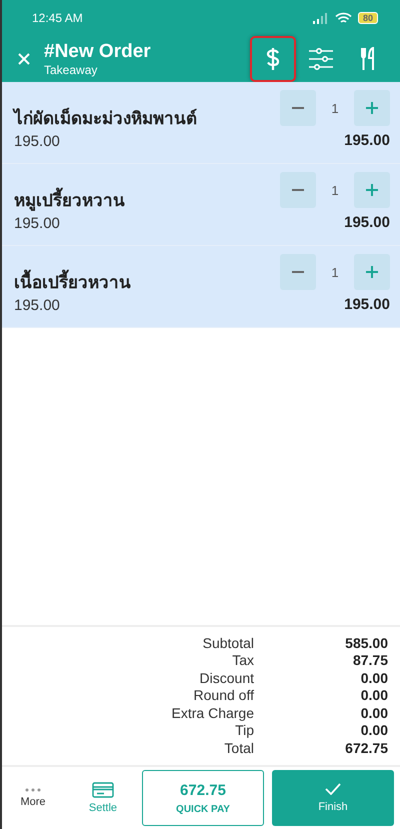  What do you see at coordinates (366, 643) in the screenshot?
I see `total-value: 585.00` at bounding box center [366, 643].